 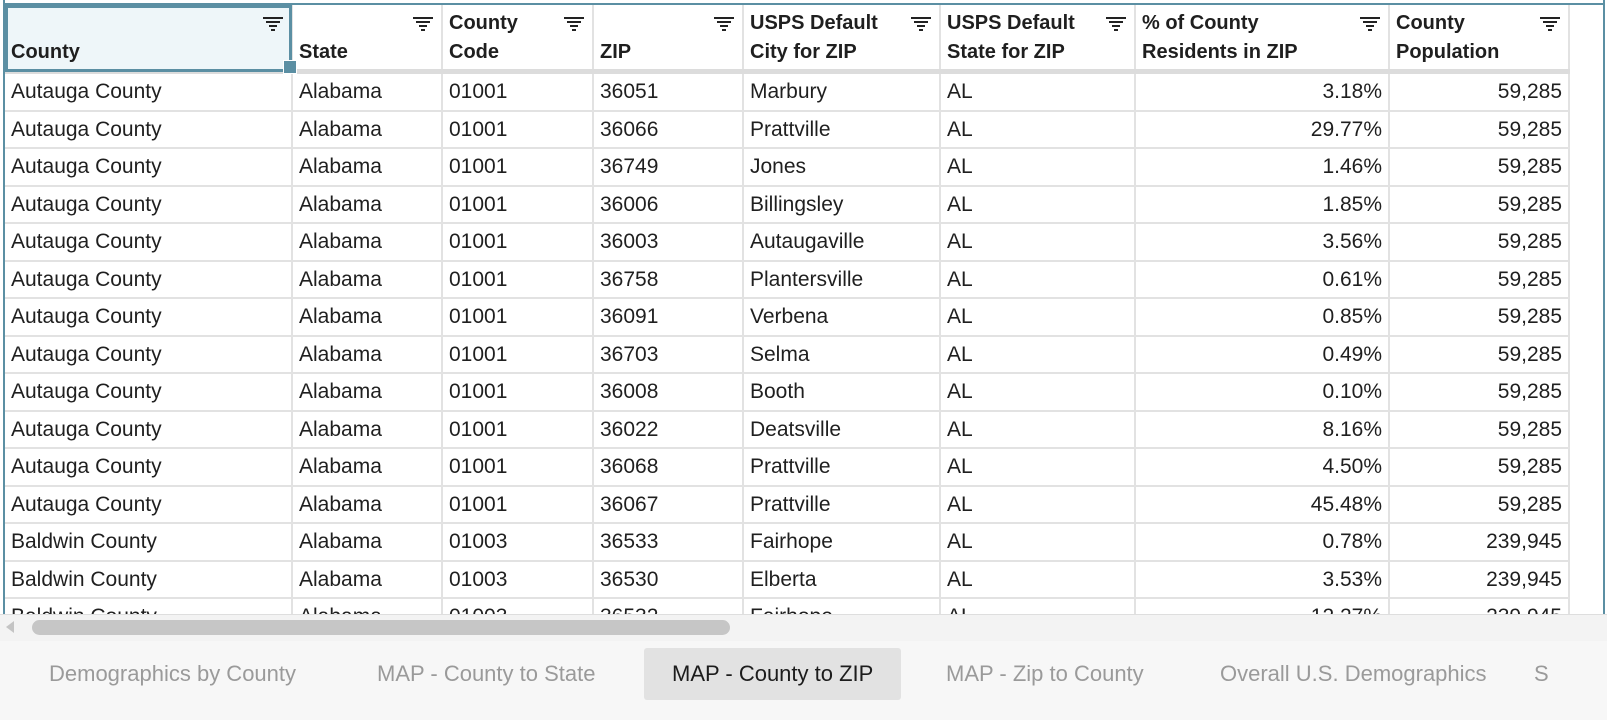 What do you see at coordinates (1262, 39) in the screenshot?
I see `column-header-of-county-residents-in-zip: % of County Residents in ZIP` at bounding box center [1262, 39].